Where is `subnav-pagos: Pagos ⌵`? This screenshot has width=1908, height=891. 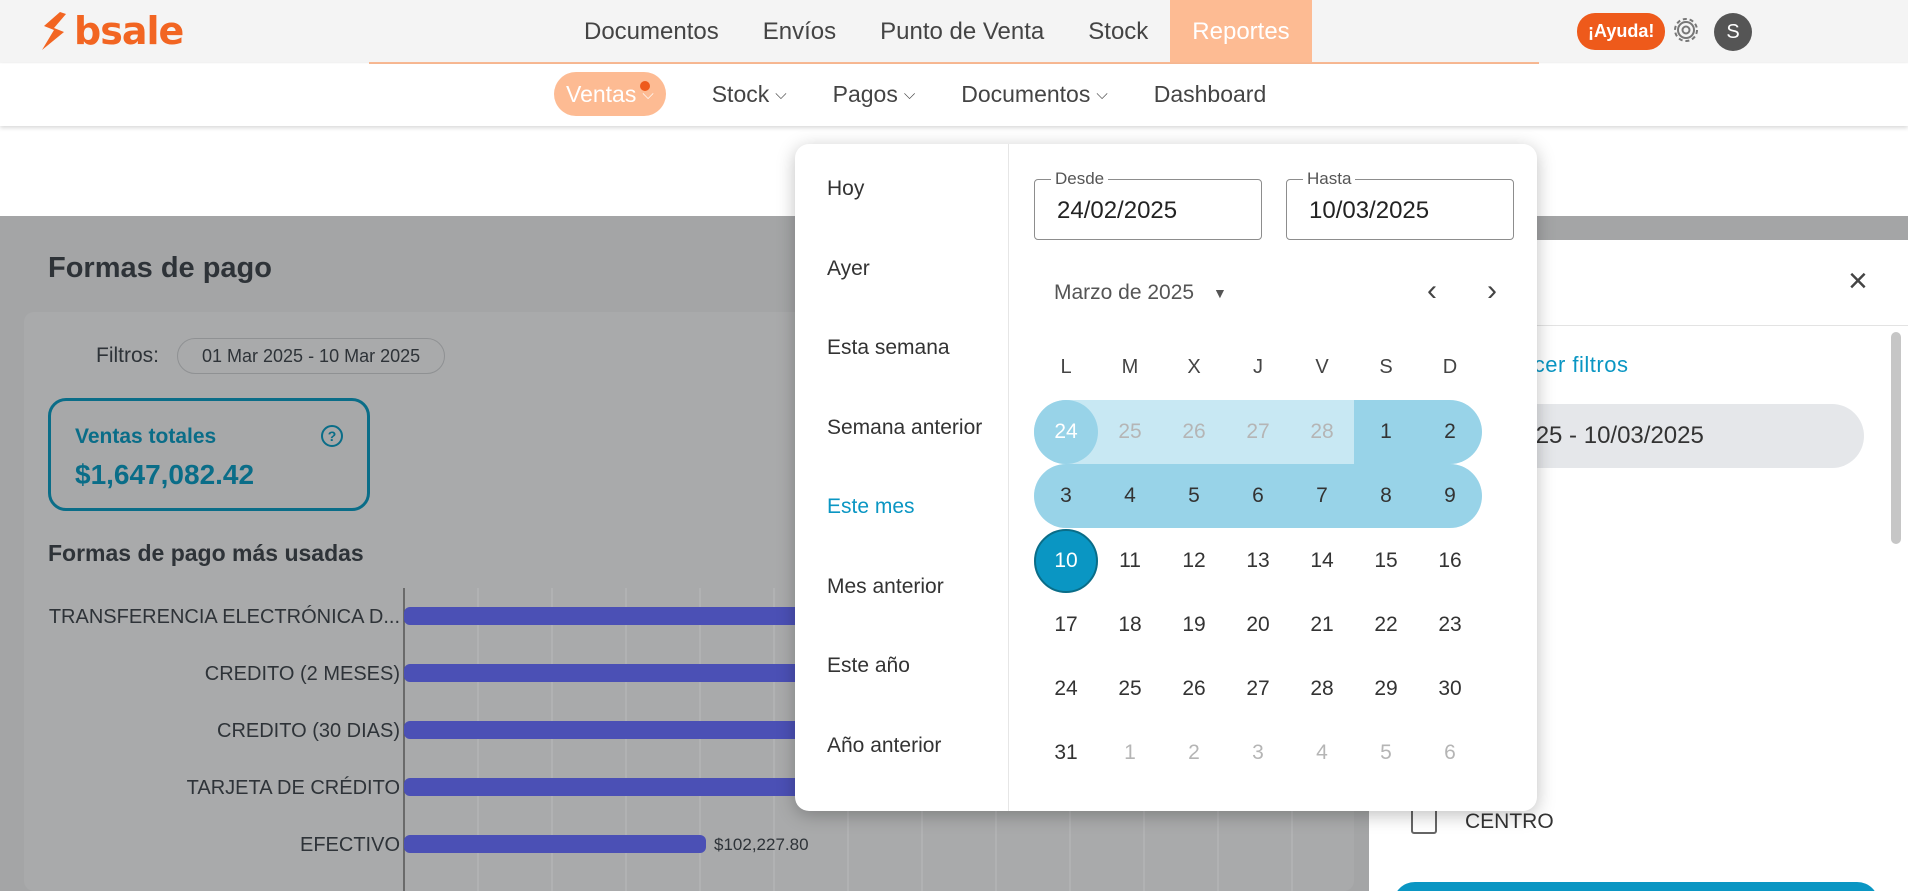 subnav-pagos: Pagos ⌵ is located at coordinates (874, 94).